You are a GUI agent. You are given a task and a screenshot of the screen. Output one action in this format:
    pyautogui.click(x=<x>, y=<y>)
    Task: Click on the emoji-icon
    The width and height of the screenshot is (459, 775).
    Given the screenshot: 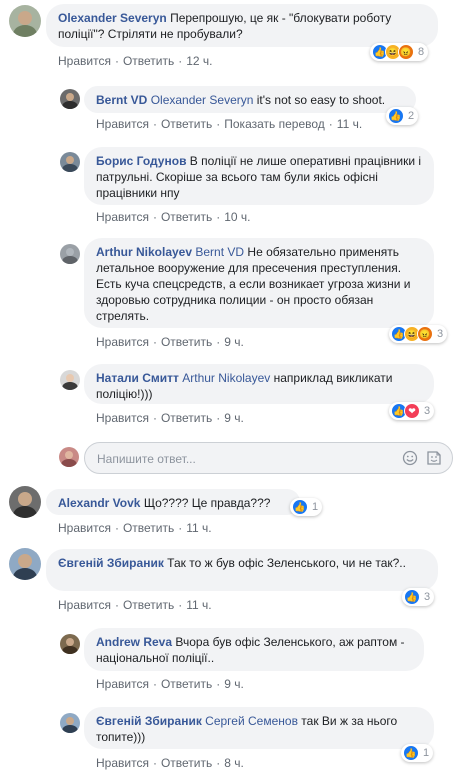 What is the action you would take?
    pyautogui.click(x=410, y=458)
    